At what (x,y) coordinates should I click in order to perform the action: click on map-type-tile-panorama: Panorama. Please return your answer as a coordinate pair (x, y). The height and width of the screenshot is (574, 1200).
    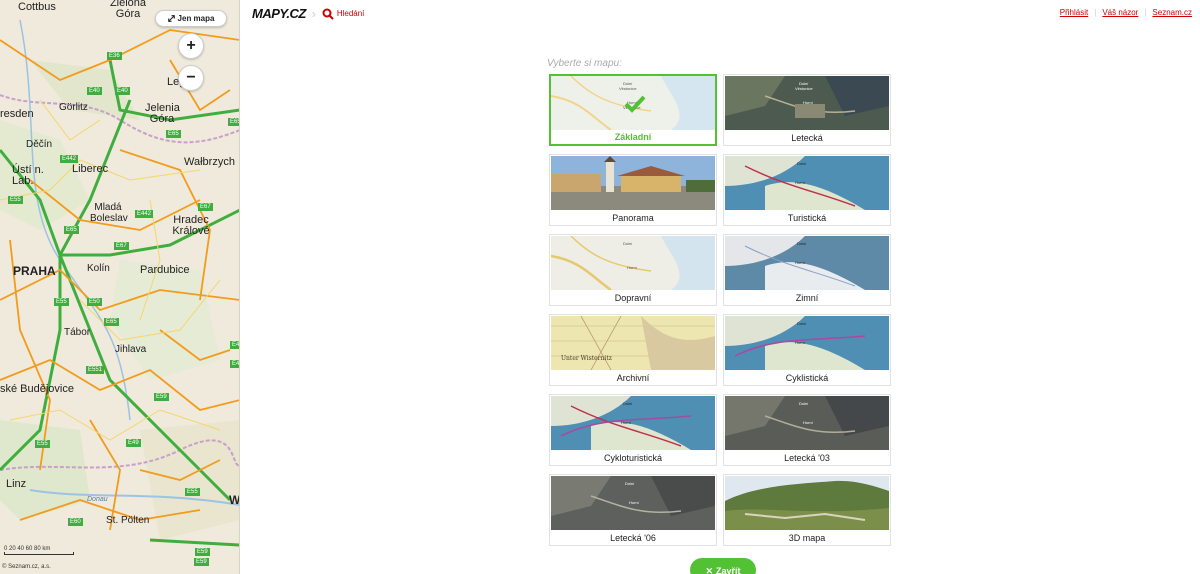
    Looking at the image, I should click on (633, 190).